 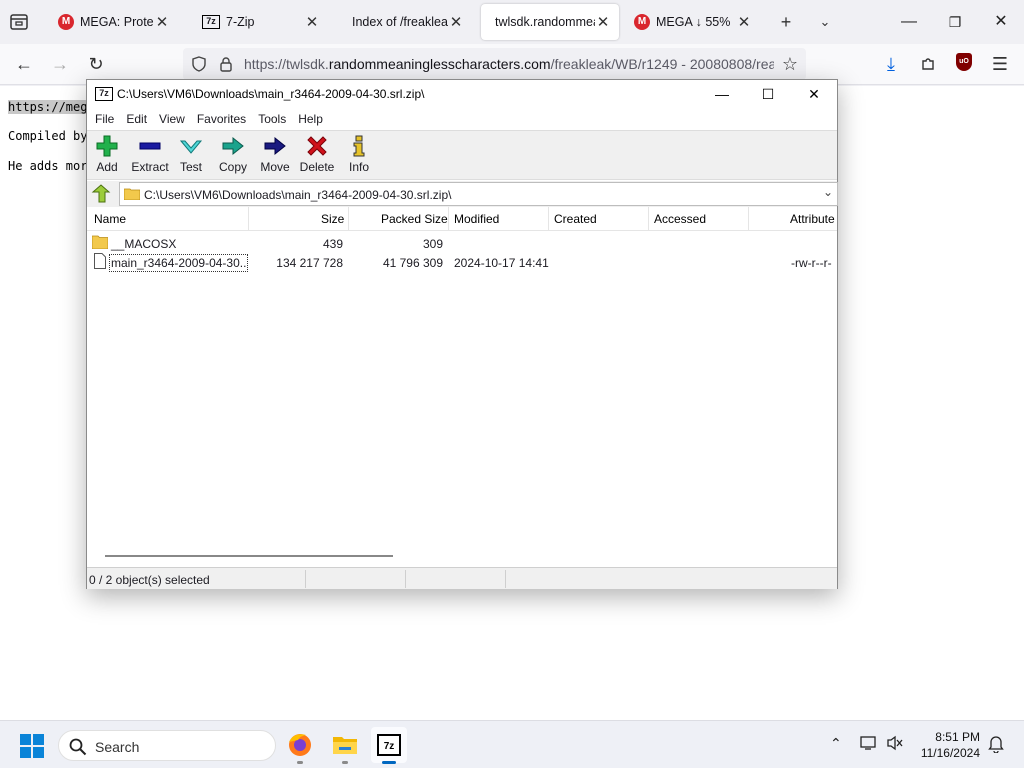 I want to click on copy-button: Copy, so click(x=233, y=157).